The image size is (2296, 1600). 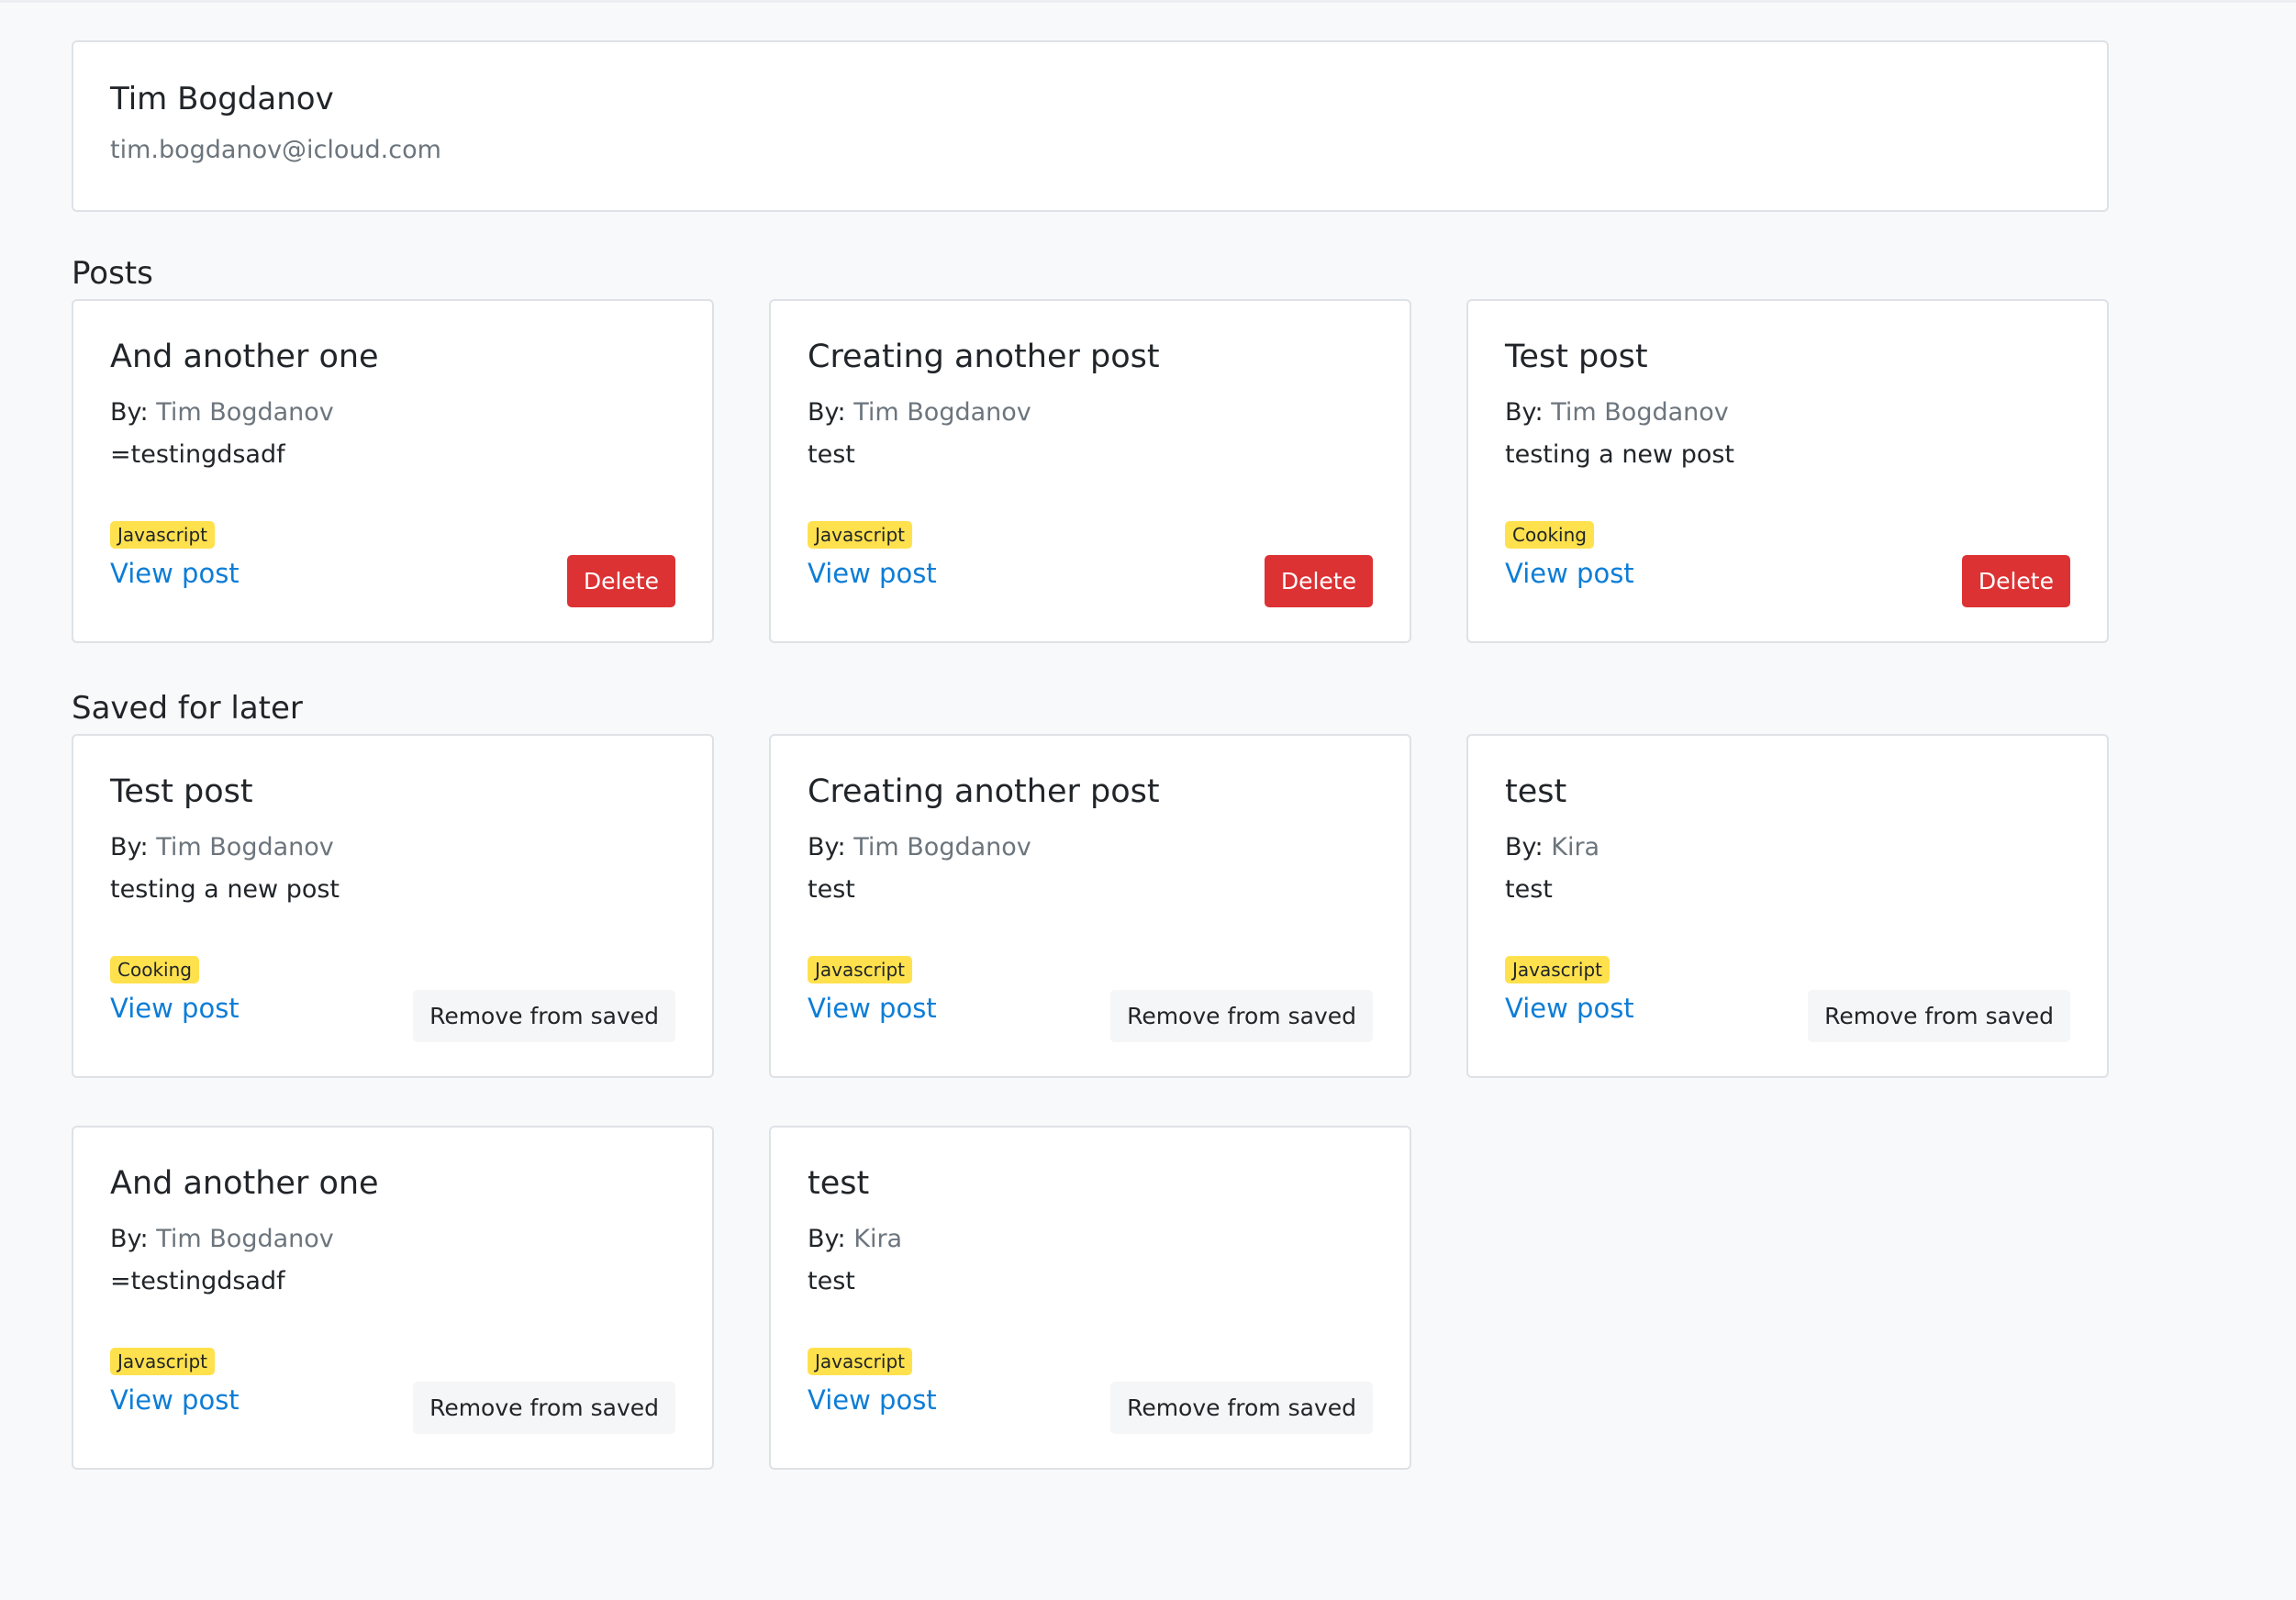 What do you see at coordinates (187, 709) in the screenshot?
I see `saved-heading: Saved for later` at bounding box center [187, 709].